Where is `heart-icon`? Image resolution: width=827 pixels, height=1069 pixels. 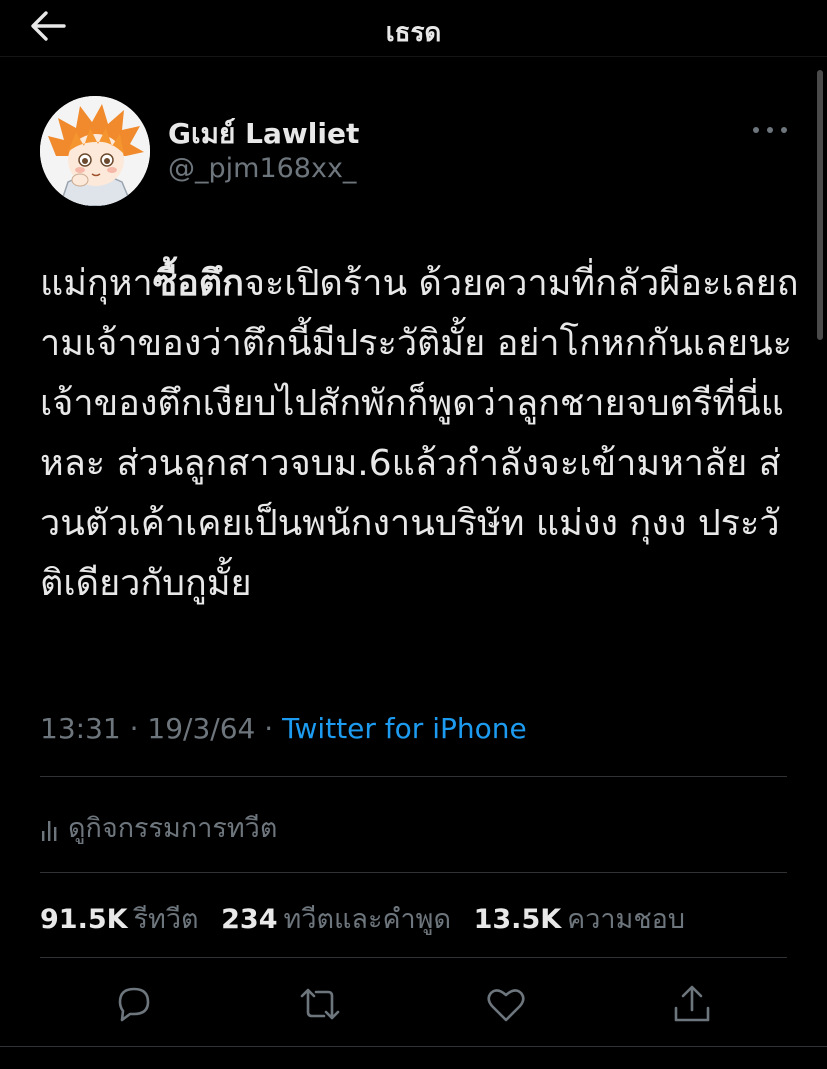 heart-icon is located at coordinates (506, 1005).